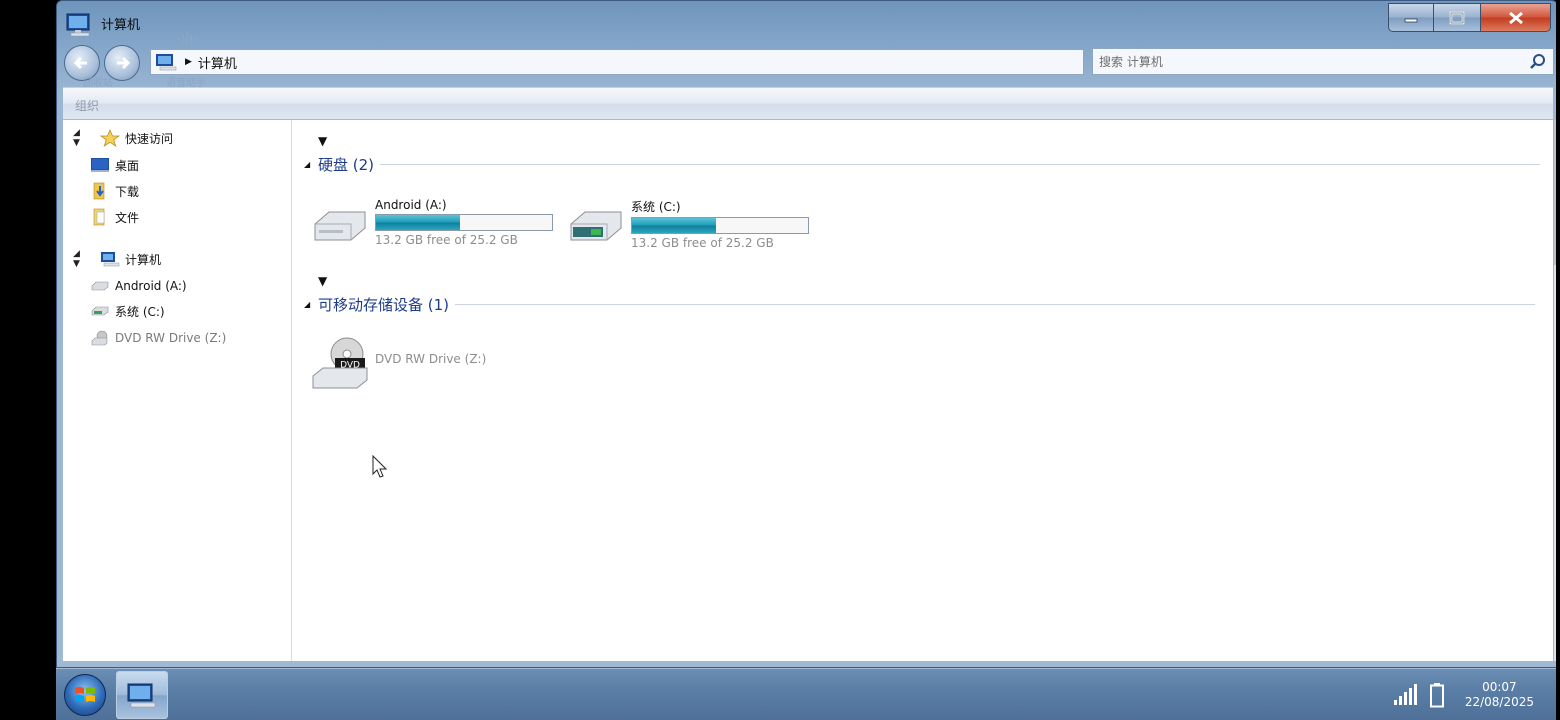 The image size is (1560, 720). I want to click on sidebar-item-label: 快速访问, so click(149, 138).